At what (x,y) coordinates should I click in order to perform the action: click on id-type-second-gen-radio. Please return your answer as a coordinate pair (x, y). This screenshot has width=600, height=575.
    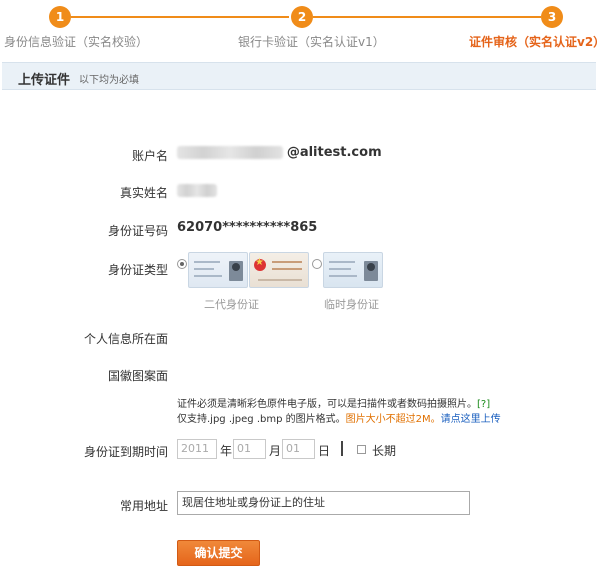
    Looking at the image, I should click on (182, 264).